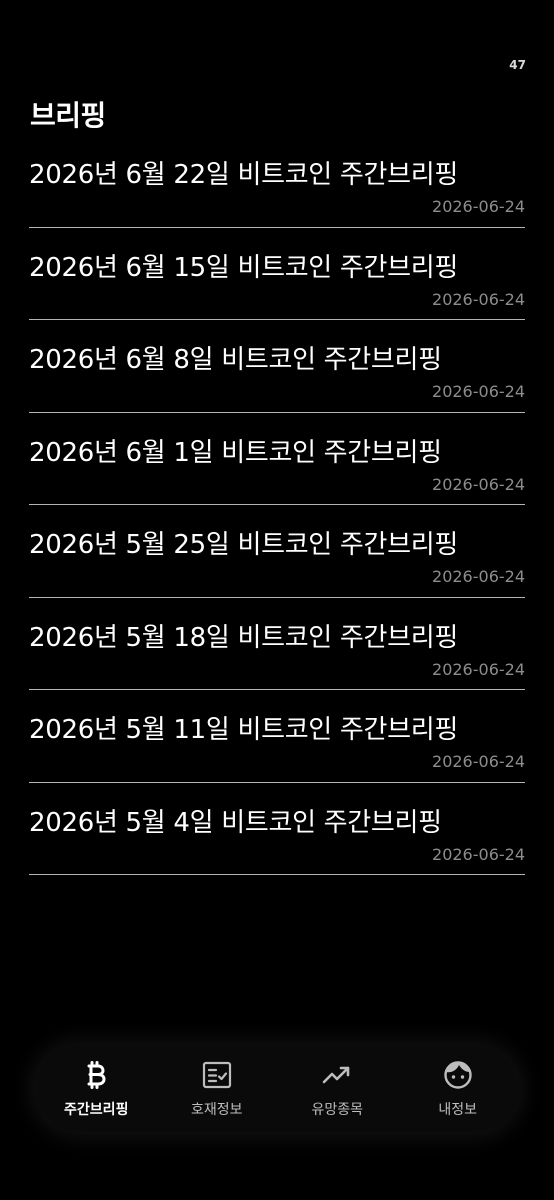 The height and width of the screenshot is (1200, 554). I want to click on list-item: 2026년 6월 22일 비트코인 주간브리핑 2026-06-24, so click(277, 181).